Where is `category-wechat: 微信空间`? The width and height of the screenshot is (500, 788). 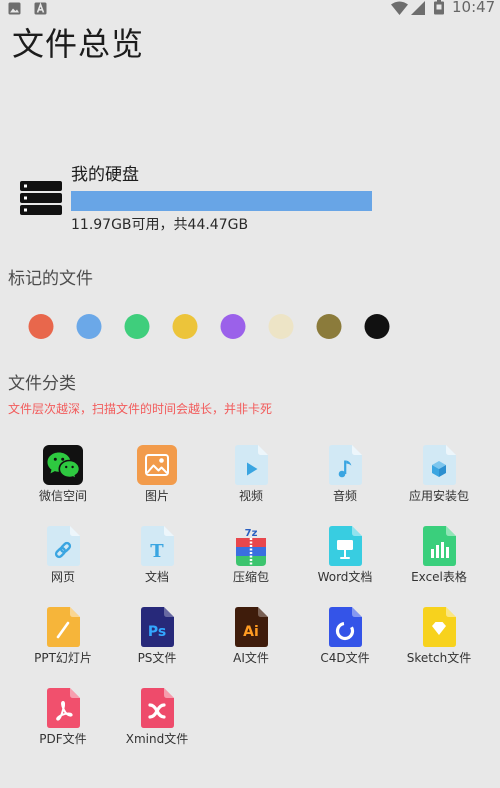
category-wechat: 微信空间 is located at coordinates (63, 483).